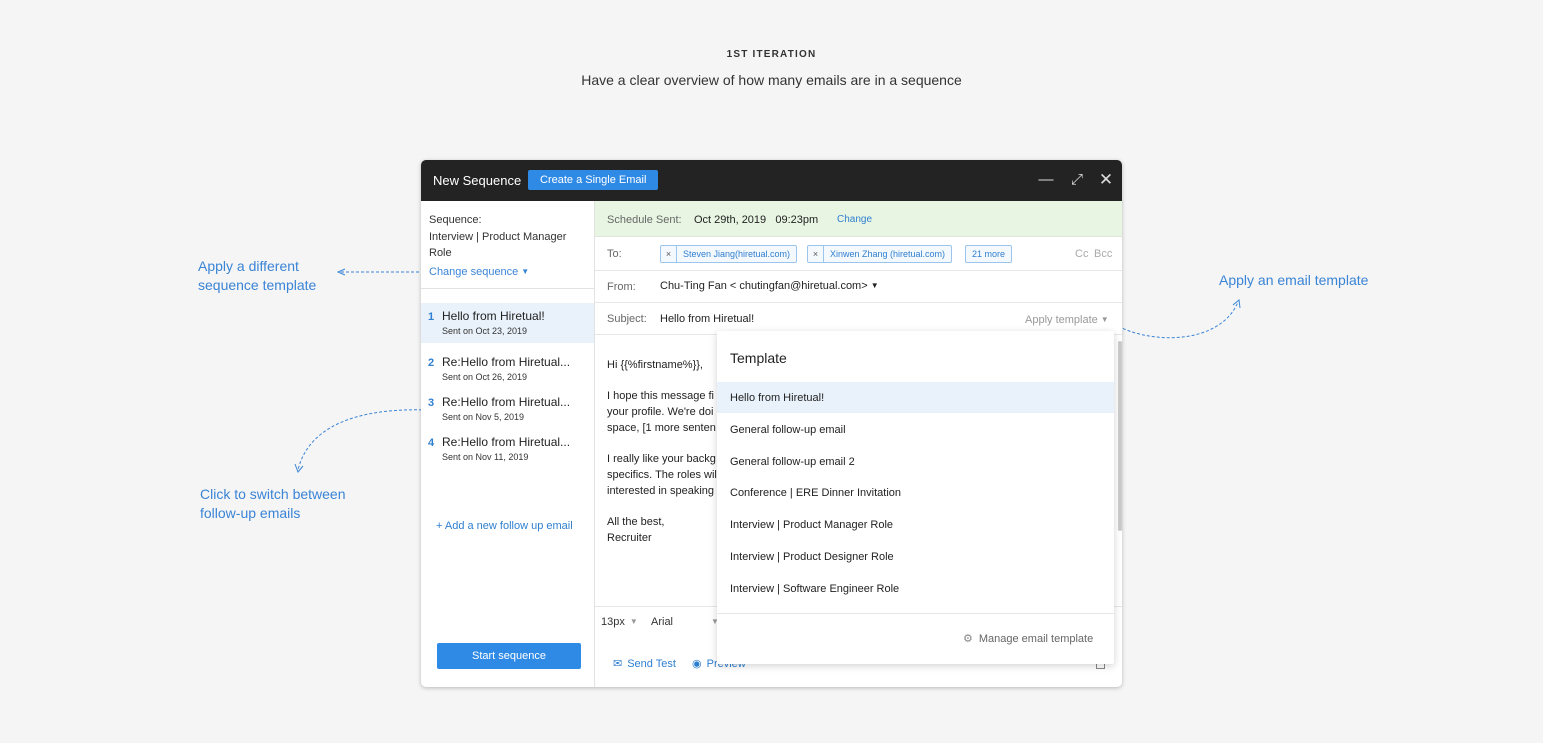 The height and width of the screenshot is (743, 1543). I want to click on more-recipients-label: 21 more, so click(989, 254).